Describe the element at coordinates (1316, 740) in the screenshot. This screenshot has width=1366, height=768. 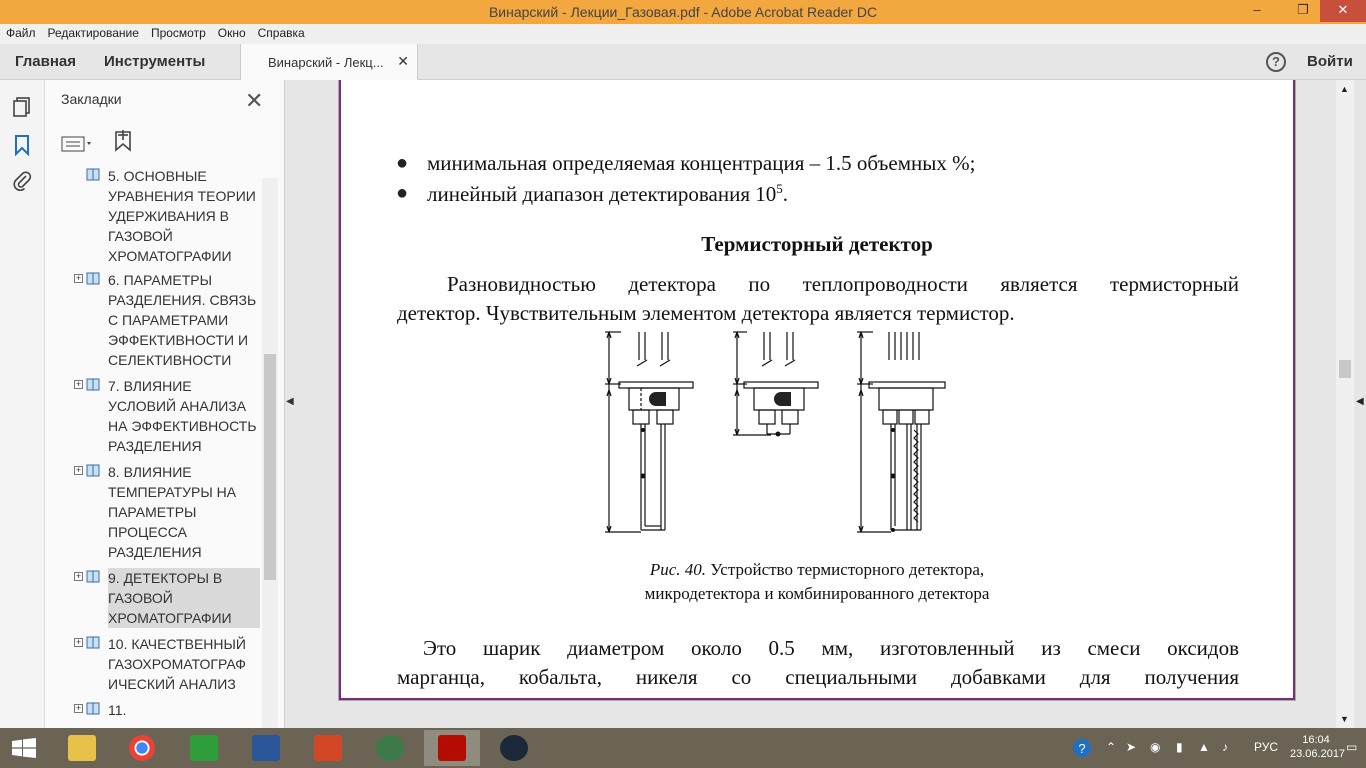
I see `clock-time: 16:04` at that location.